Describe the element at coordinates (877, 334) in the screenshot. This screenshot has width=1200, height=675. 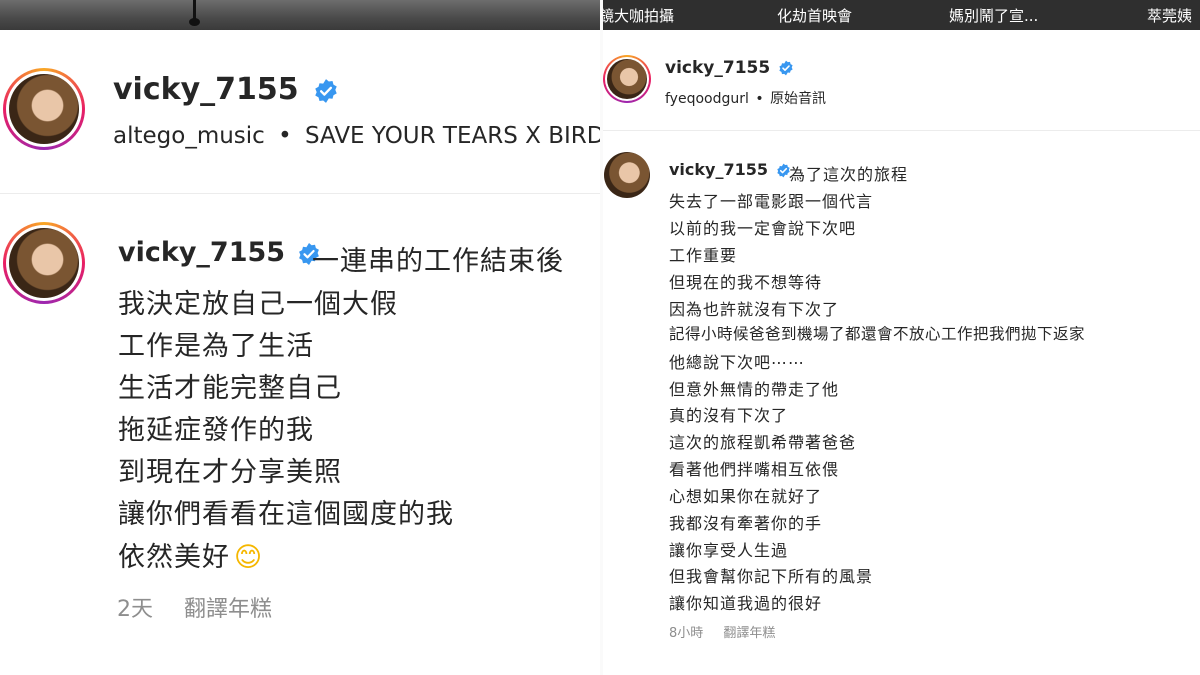
I see `caption-line: 記得小時候爸爸到機場了都還會不放心工作把我們拋下返家` at that location.